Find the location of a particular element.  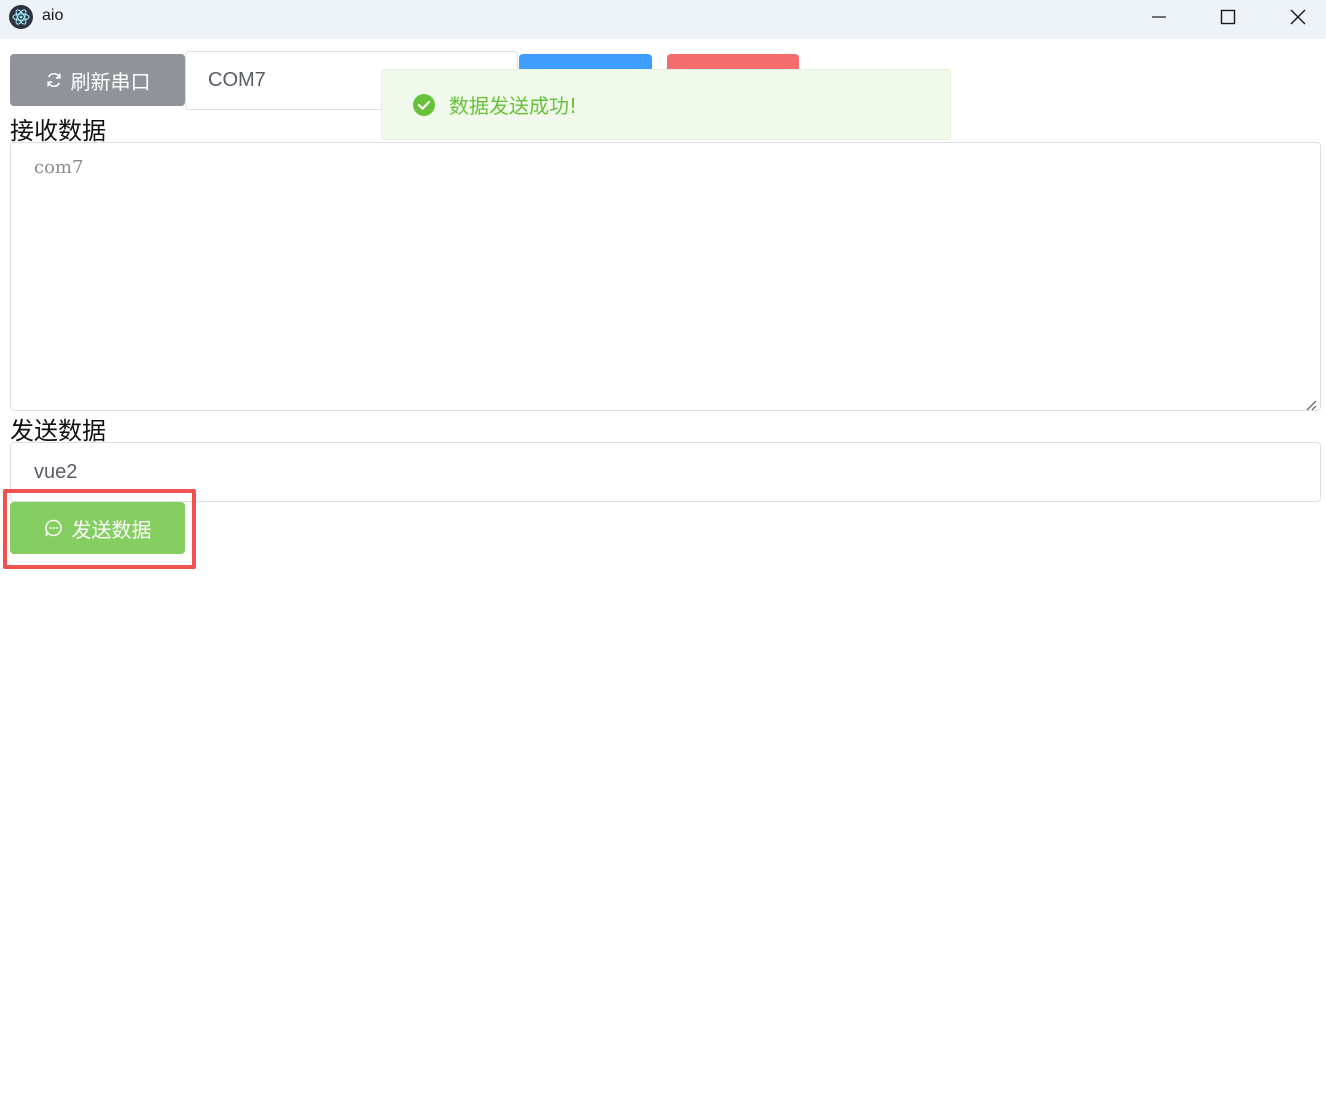

electron-logo-icon is located at coordinates (21, 17).